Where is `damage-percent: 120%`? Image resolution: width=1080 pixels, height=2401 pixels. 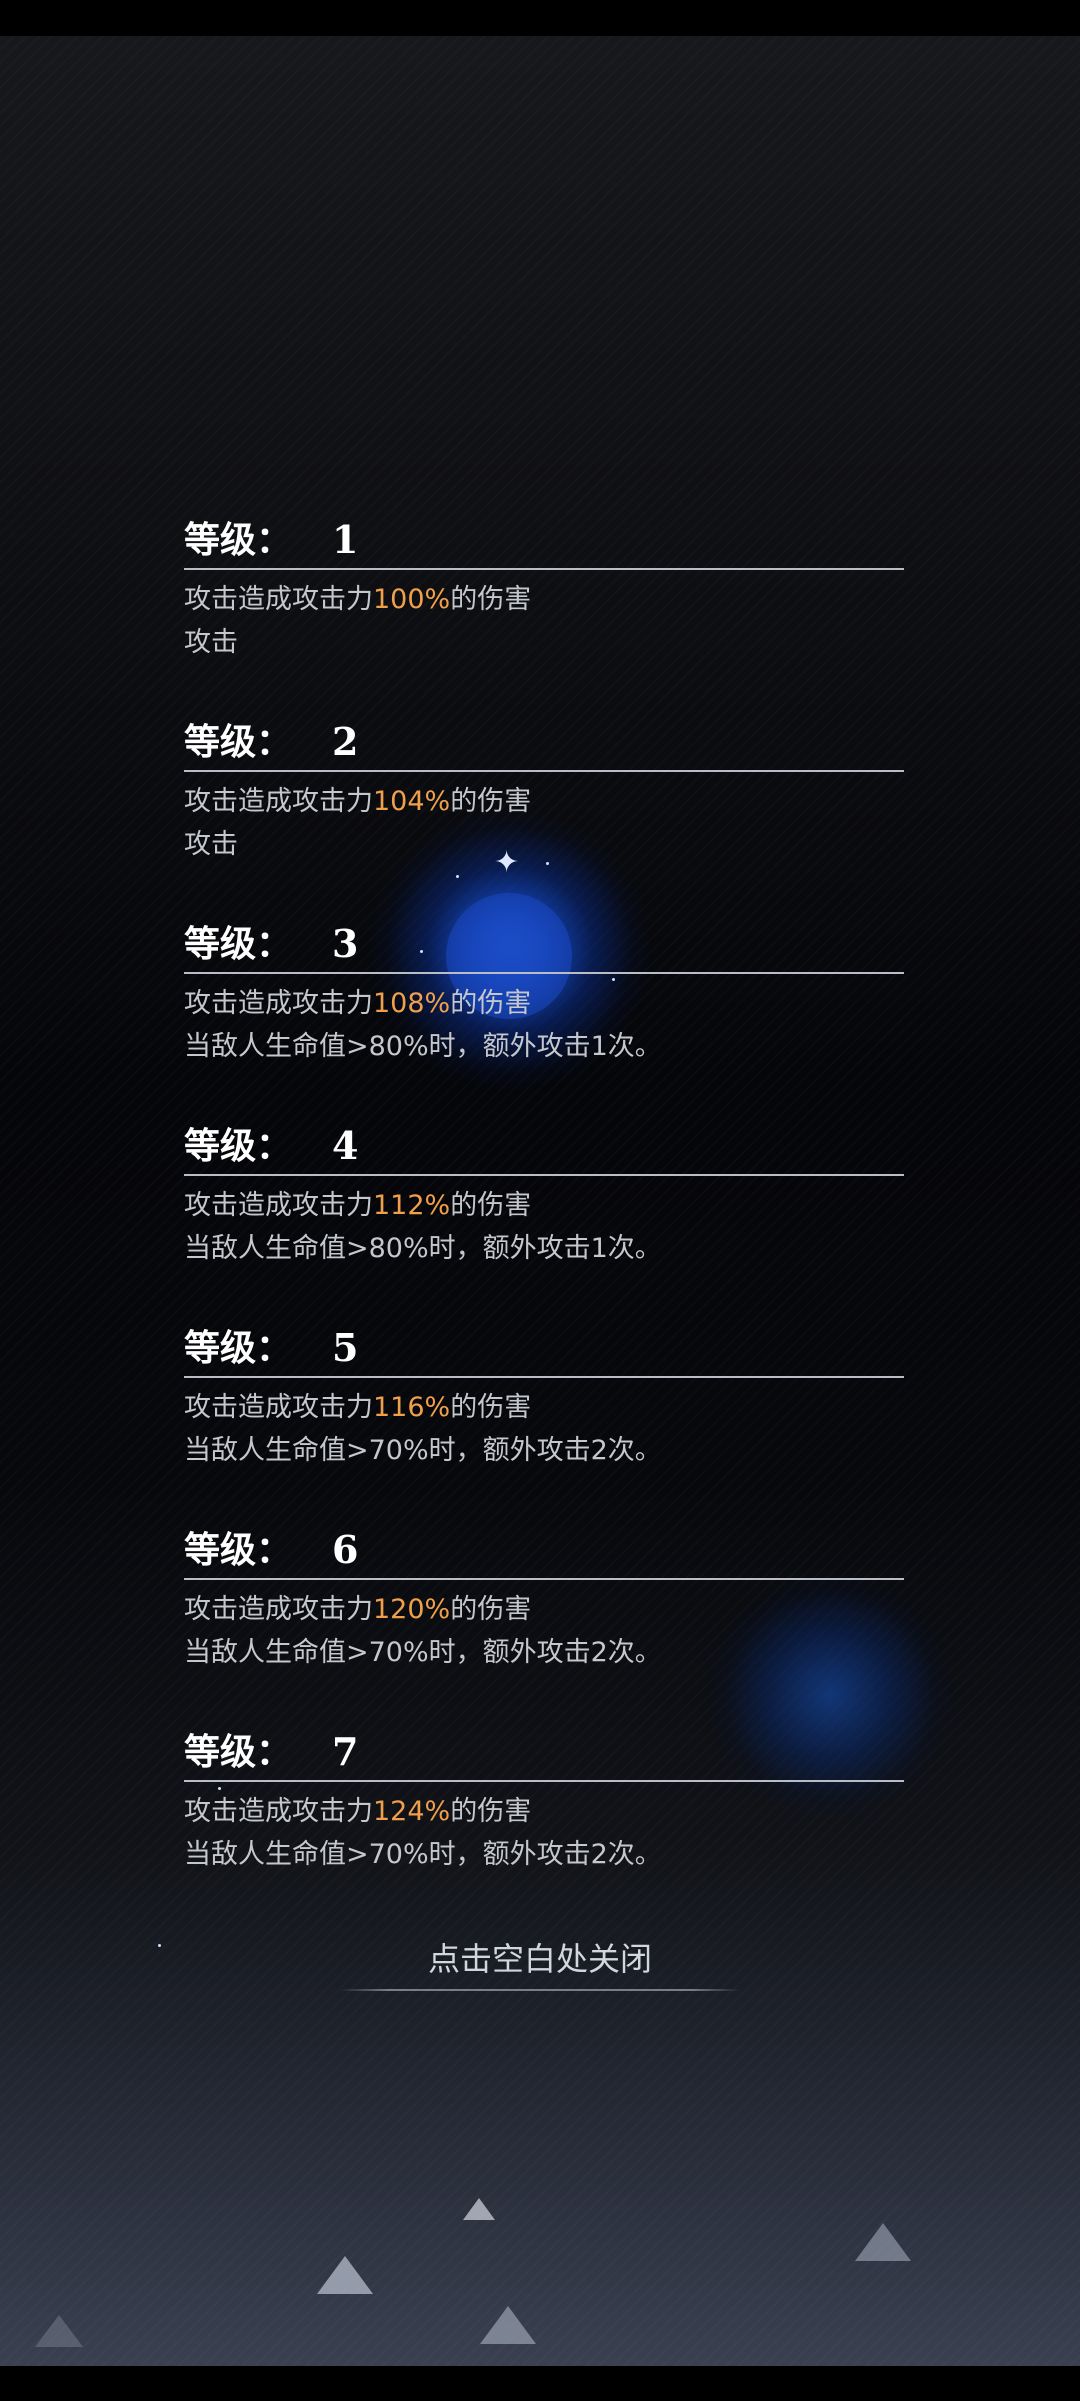
damage-percent: 120% is located at coordinates (412, 1609).